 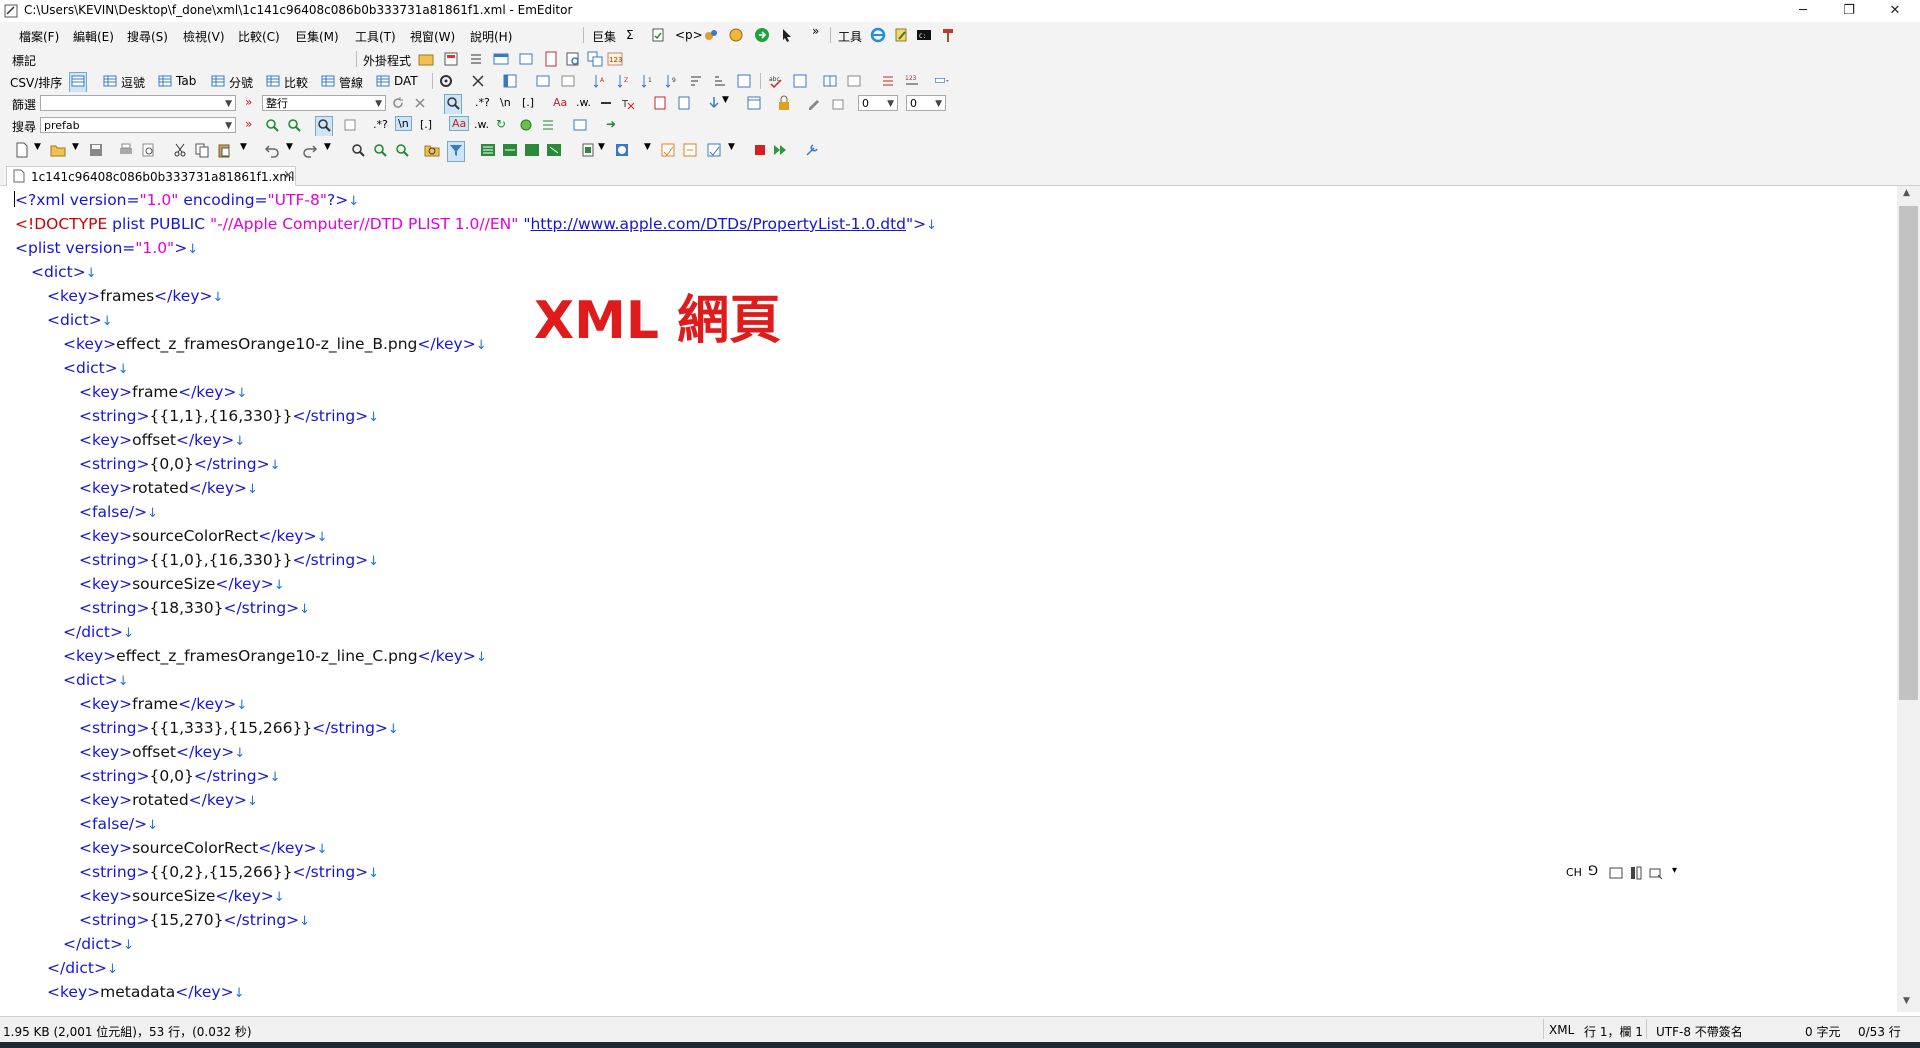 I want to click on split-view-icon, so click(x=830, y=82).